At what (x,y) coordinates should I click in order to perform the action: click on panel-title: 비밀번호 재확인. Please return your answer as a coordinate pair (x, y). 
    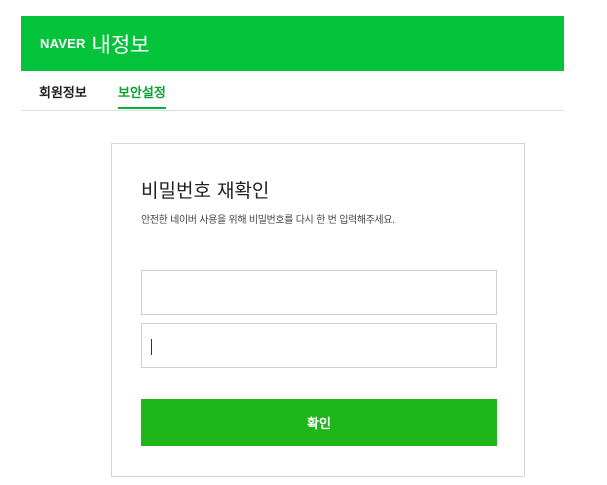
    Looking at the image, I should click on (205, 191).